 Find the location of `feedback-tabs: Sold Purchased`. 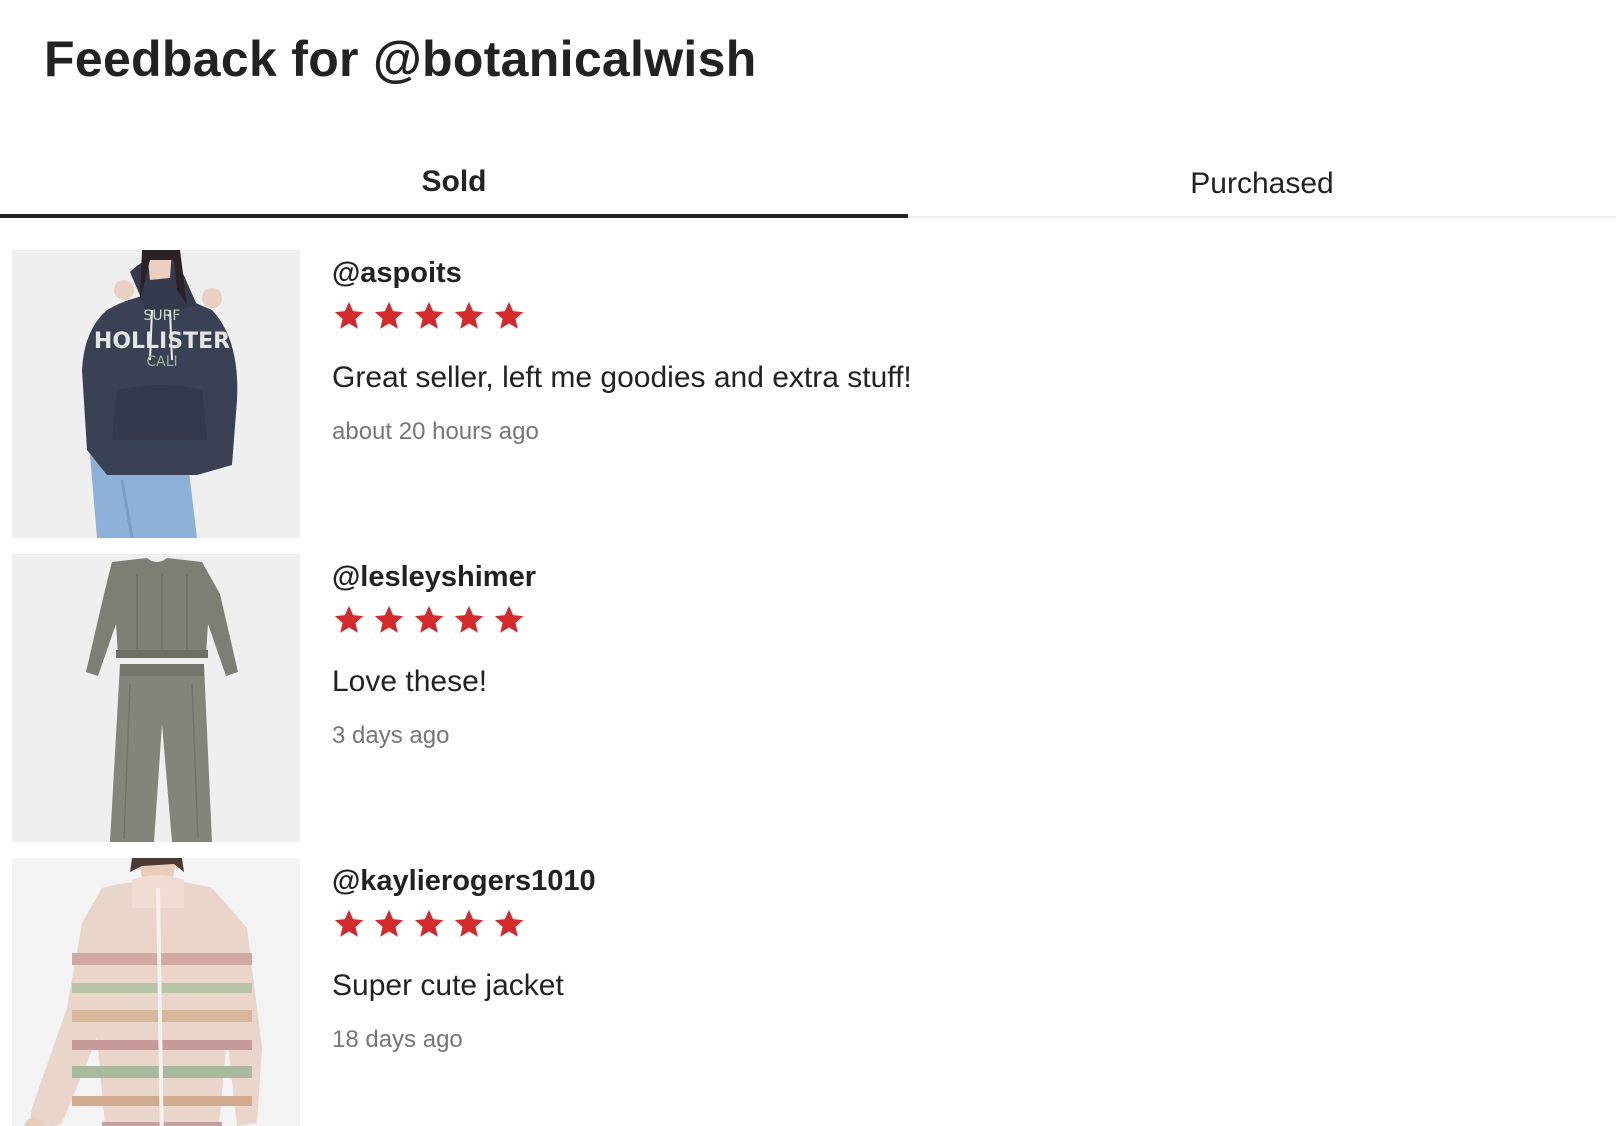

feedback-tabs: Sold Purchased is located at coordinates (808, 184).